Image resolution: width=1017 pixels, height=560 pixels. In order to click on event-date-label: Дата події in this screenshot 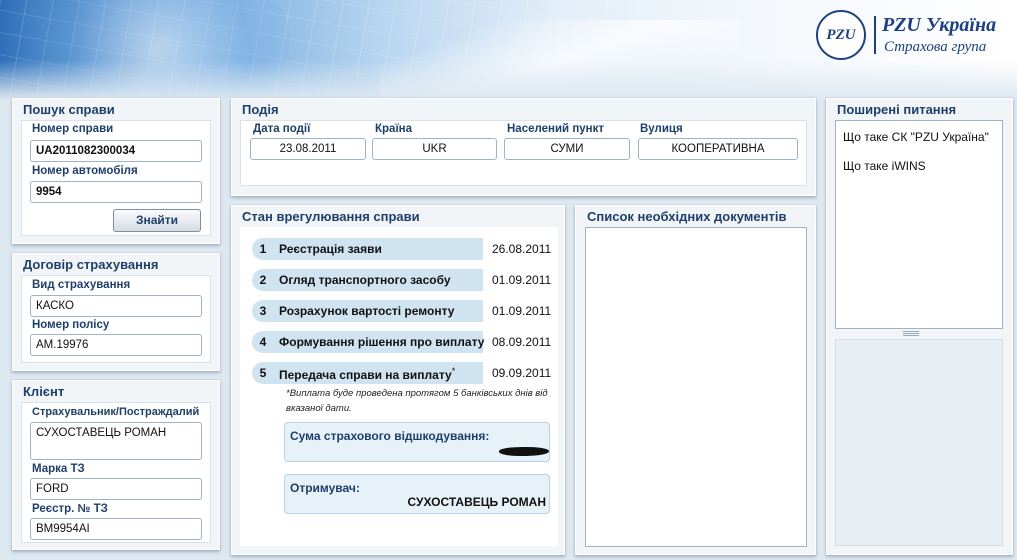, I will do `click(282, 129)`.